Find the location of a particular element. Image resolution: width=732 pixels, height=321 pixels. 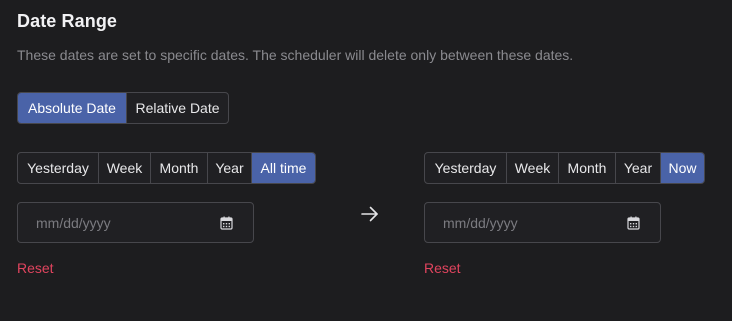

end-preset-now: Now is located at coordinates (682, 168).